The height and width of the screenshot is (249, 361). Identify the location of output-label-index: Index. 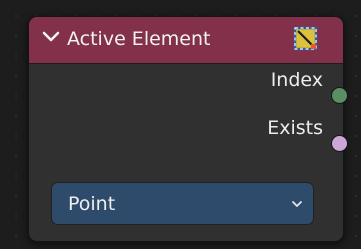
(296, 80).